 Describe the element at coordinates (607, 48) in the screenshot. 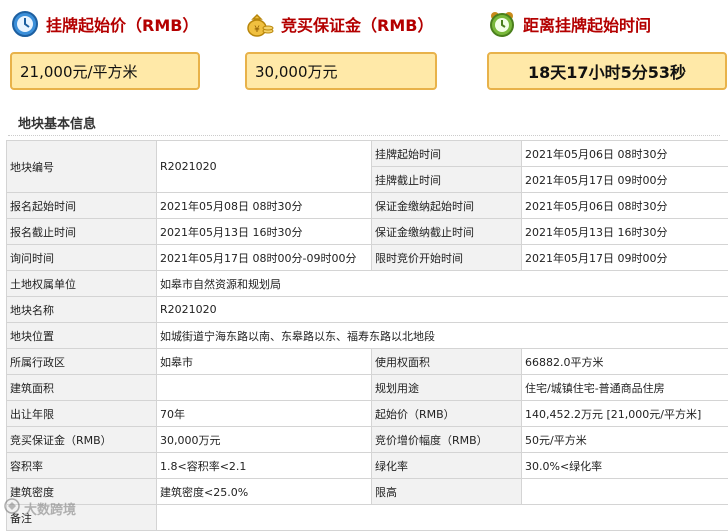

I see `countdown-card: 距离挂牌起始时间 18天17小时5分53秒` at that location.